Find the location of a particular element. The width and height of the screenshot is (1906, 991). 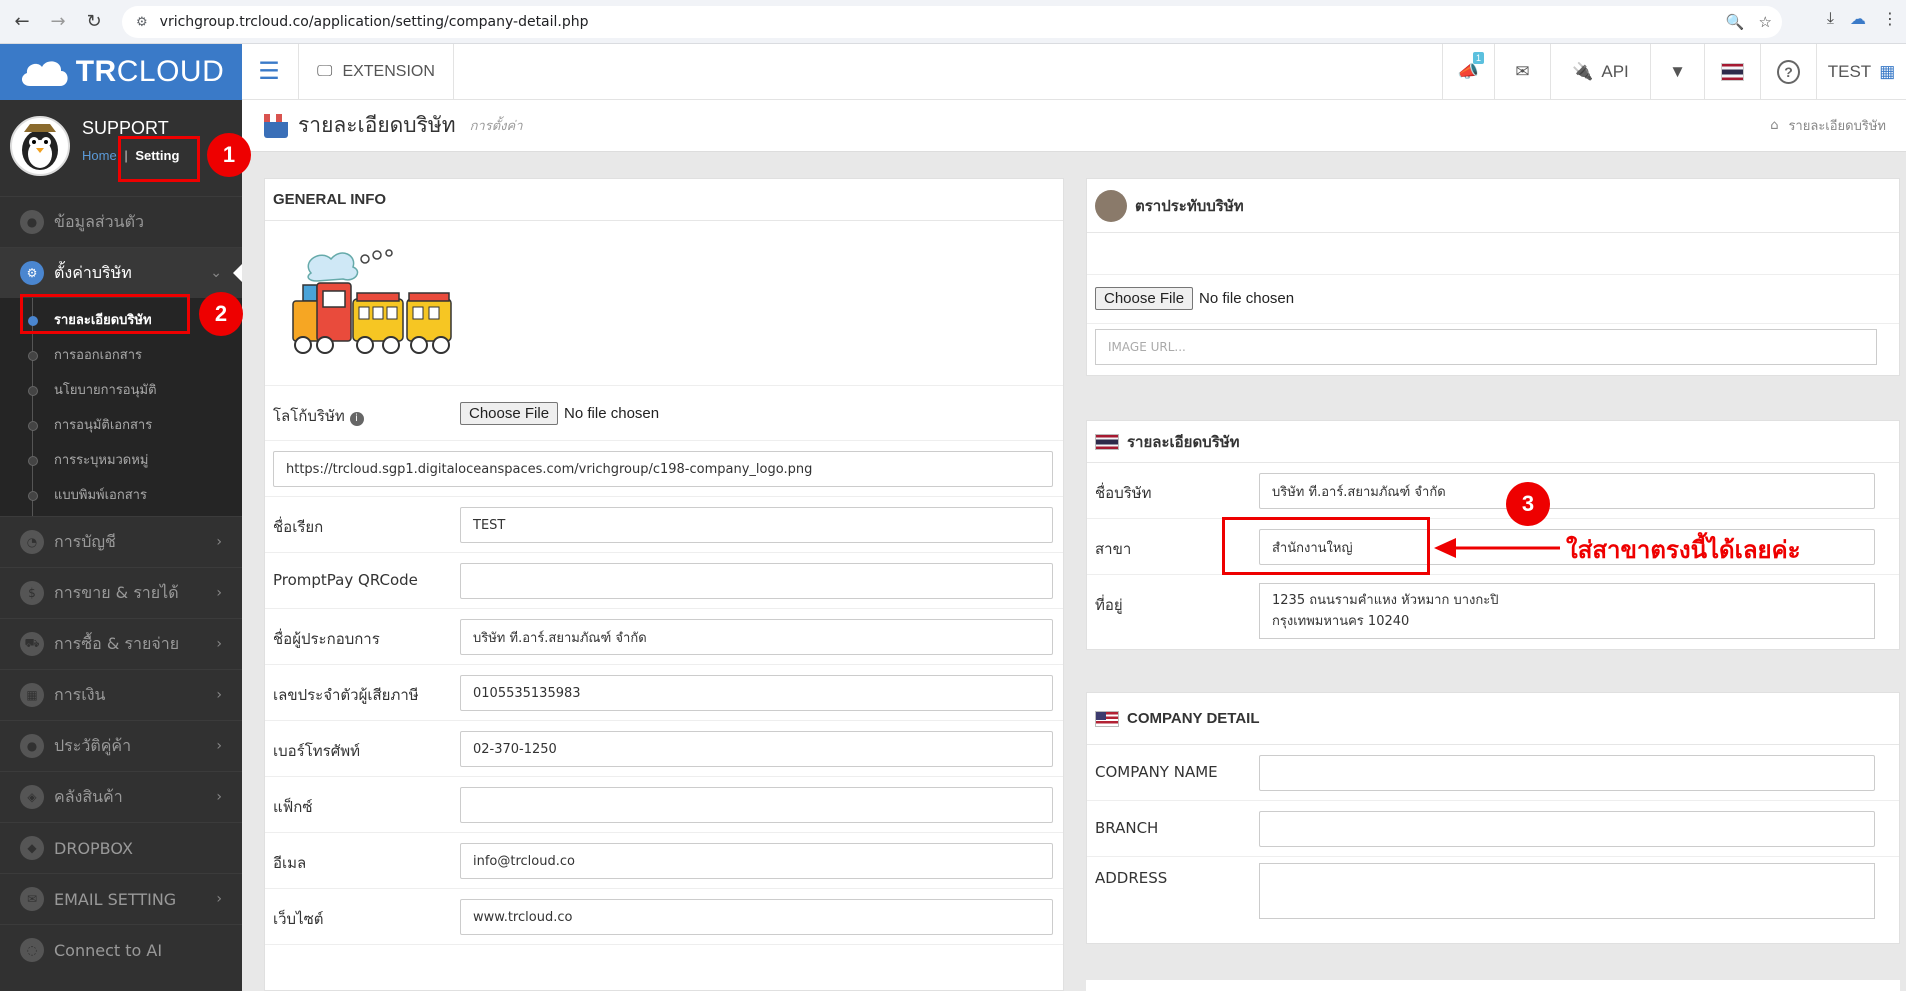

sidebar-item-dropbox: ◆ DROPBOX is located at coordinates (121, 847).